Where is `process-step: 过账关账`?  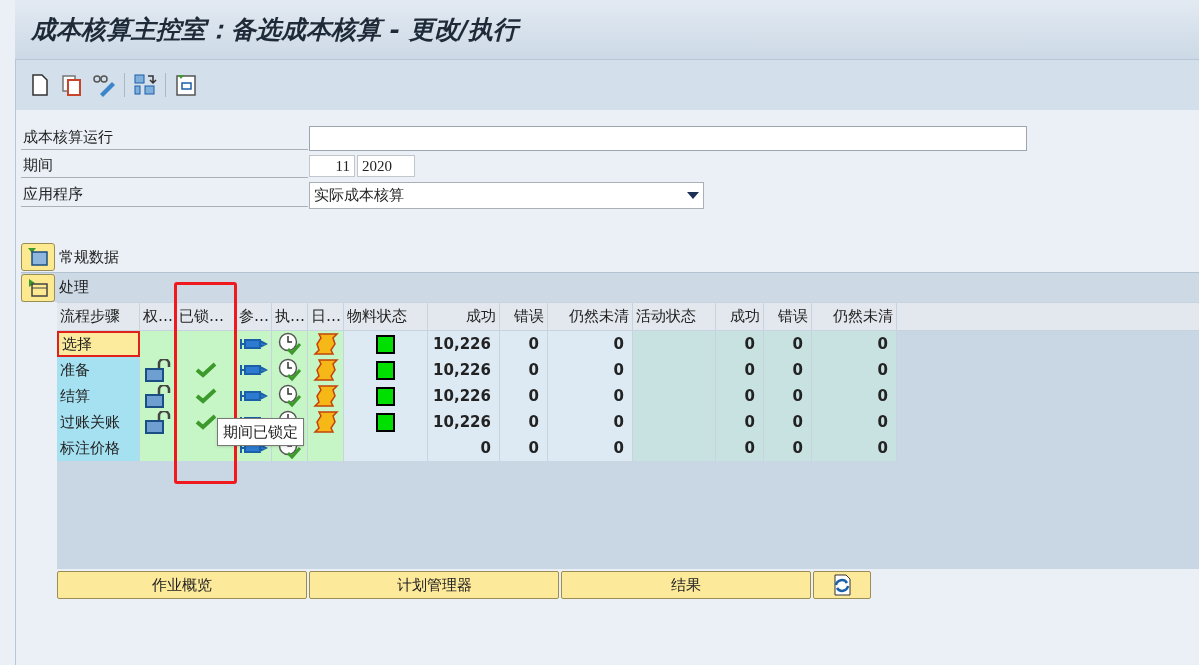 process-step: 过账关账 is located at coordinates (98, 422).